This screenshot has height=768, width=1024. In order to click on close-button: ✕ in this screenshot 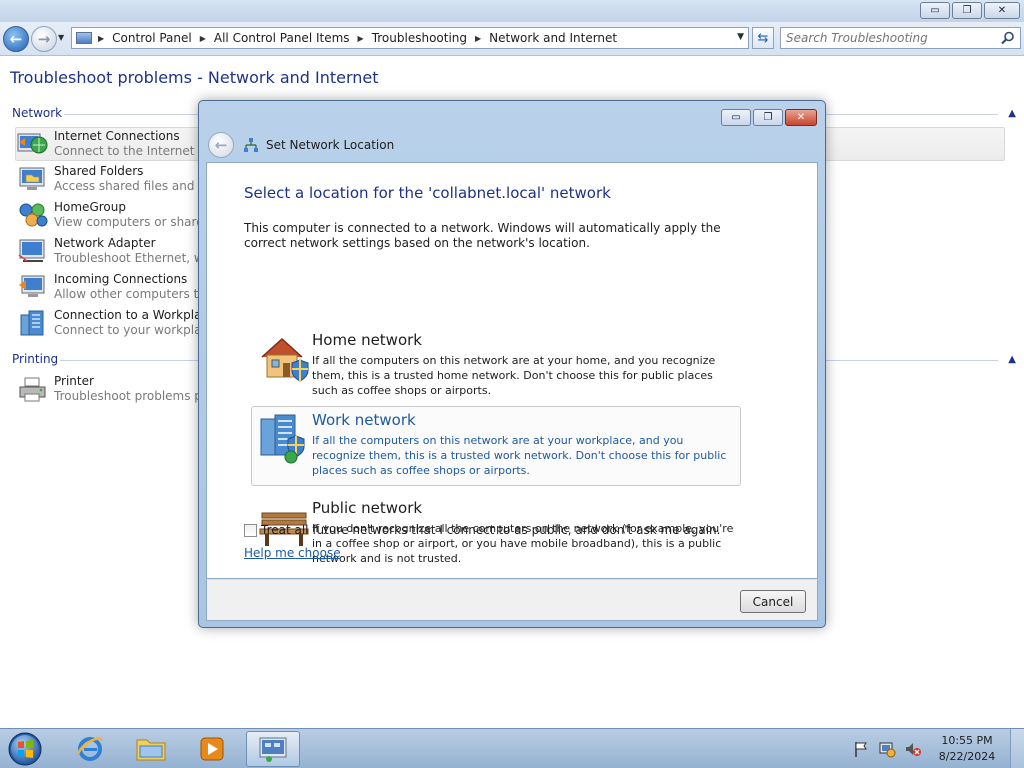, I will do `click(1002, 10)`.